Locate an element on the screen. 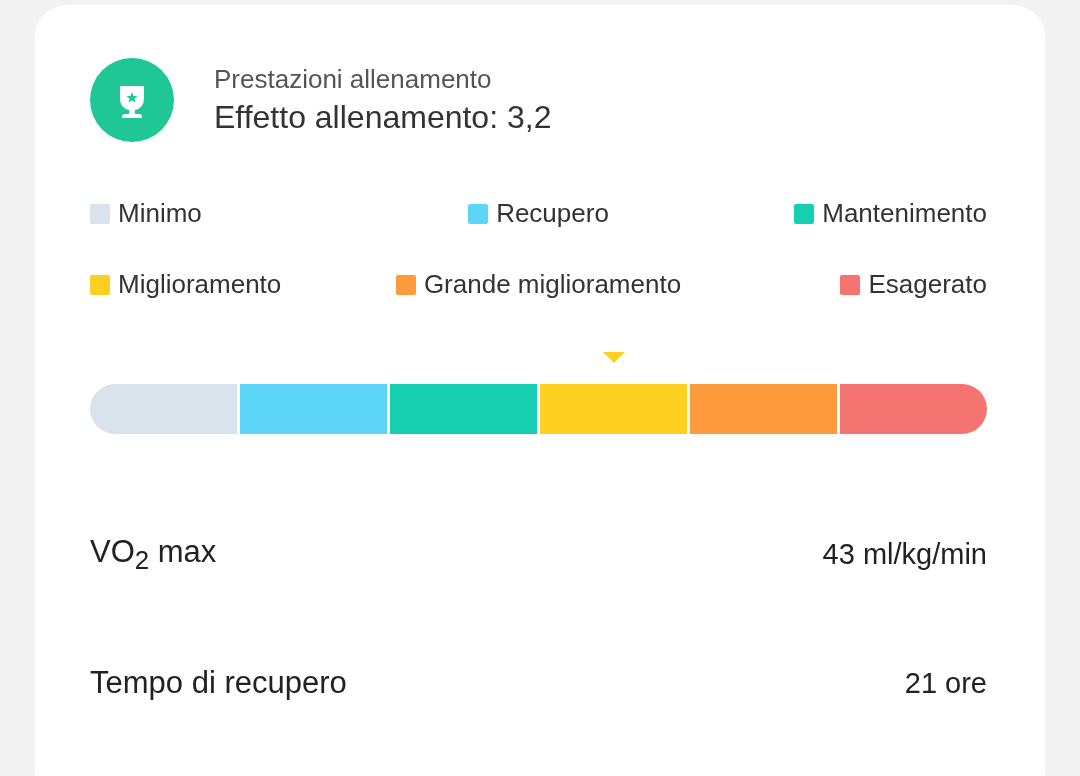  legend-label: Recupero is located at coordinates (552, 213).